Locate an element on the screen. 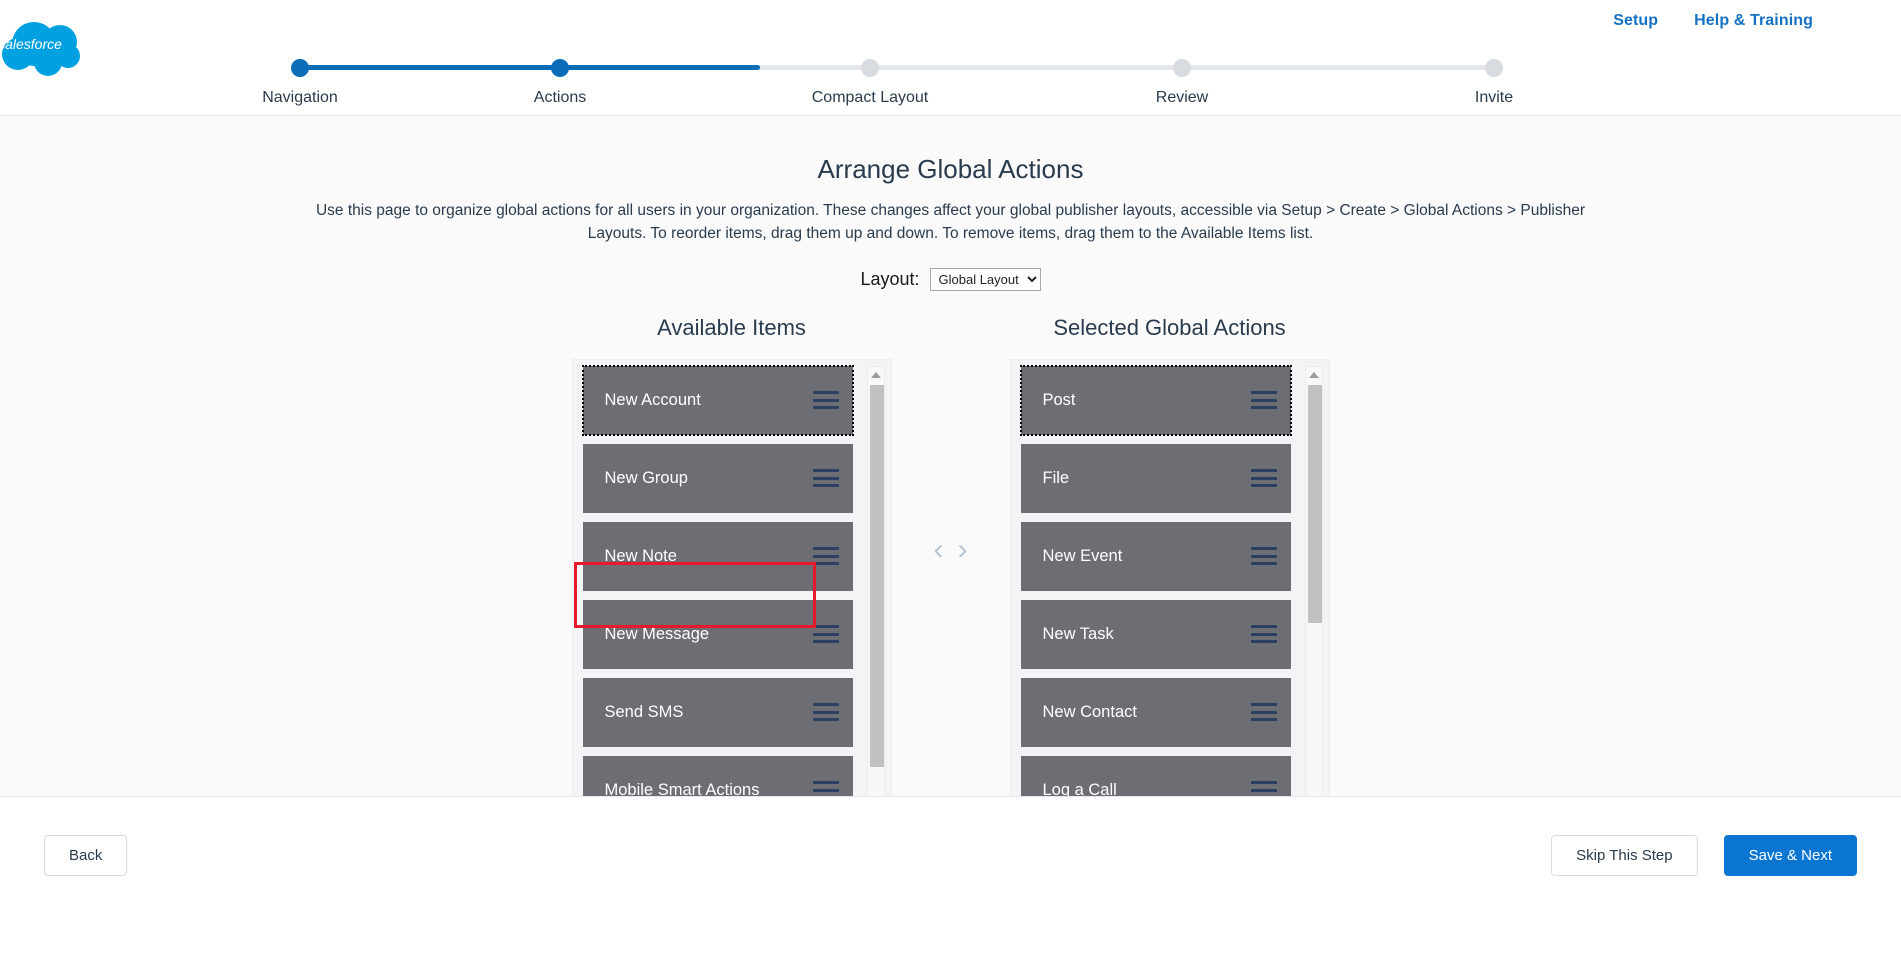 This screenshot has height=975, width=1901. move-left-button: ‹ is located at coordinates (939, 549).